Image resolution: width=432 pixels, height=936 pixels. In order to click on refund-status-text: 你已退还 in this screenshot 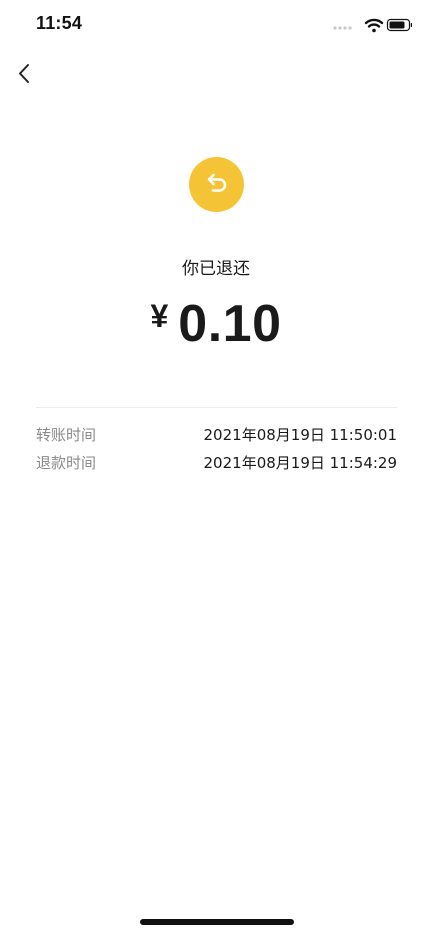, I will do `click(216, 269)`.